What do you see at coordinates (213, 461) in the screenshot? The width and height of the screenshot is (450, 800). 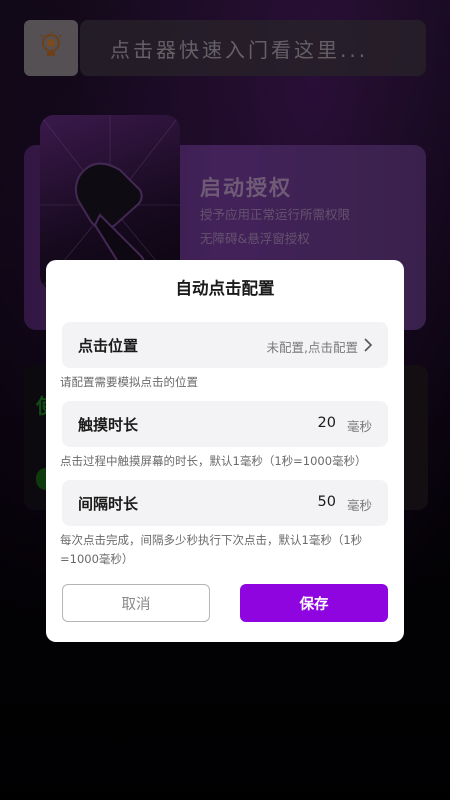 I see `touch-duration-hint: 点击过程中触摸屏幕的时长，默认1毫秒（1秒=1000毫秒）` at bounding box center [213, 461].